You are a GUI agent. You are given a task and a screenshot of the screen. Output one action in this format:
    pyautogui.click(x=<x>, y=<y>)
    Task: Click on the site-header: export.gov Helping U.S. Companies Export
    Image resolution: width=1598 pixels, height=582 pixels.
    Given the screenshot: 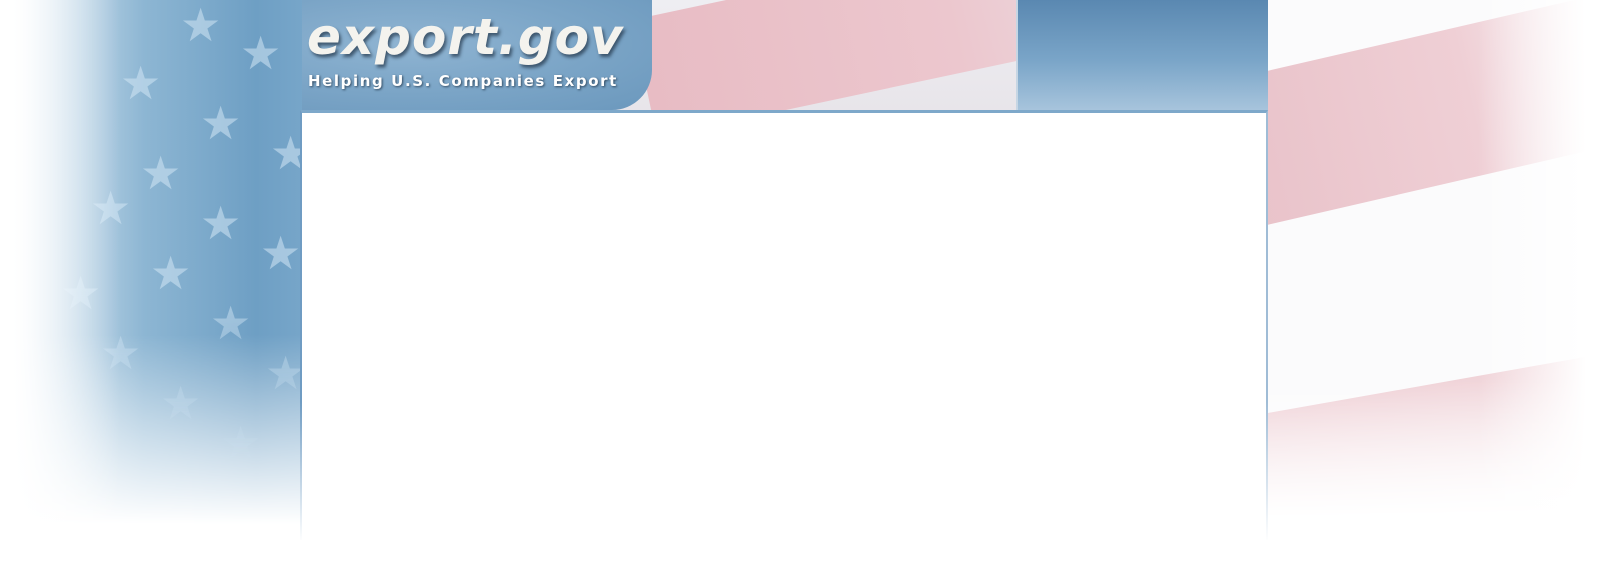 What is the action you would take?
    pyautogui.click(x=785, y=55)
    